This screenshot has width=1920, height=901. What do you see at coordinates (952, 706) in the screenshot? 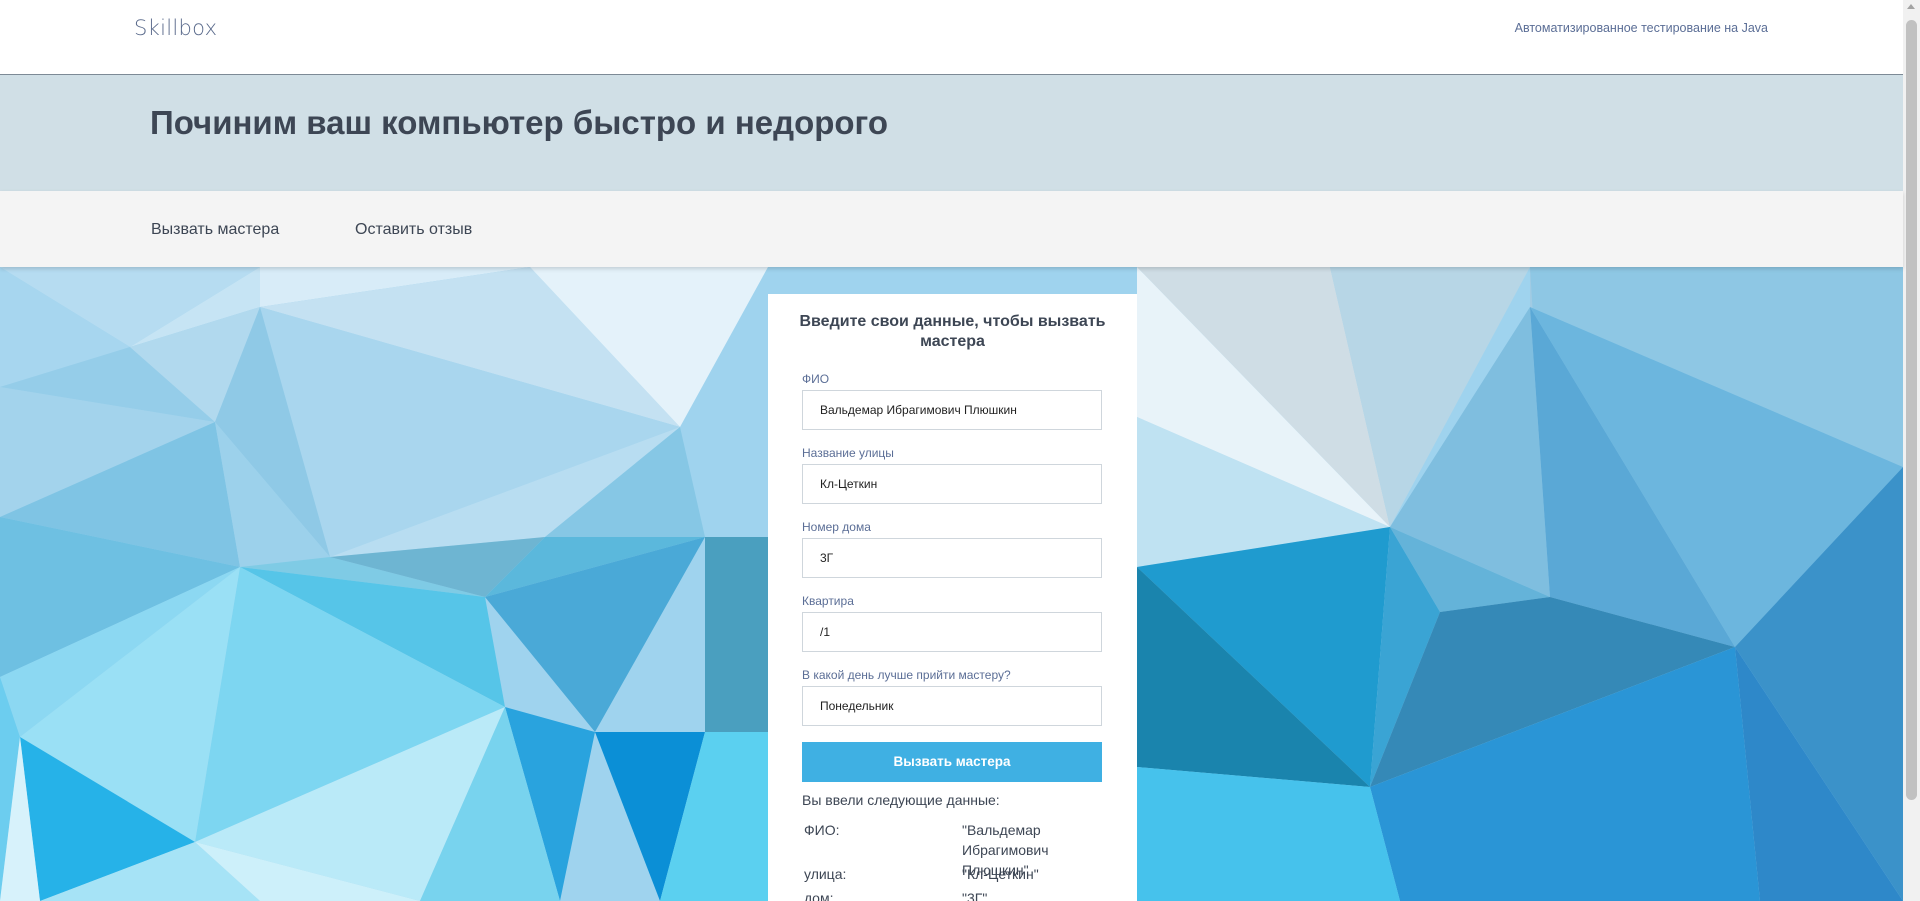
I see `day-input: Понедельник` at bounding box center [952, 706].